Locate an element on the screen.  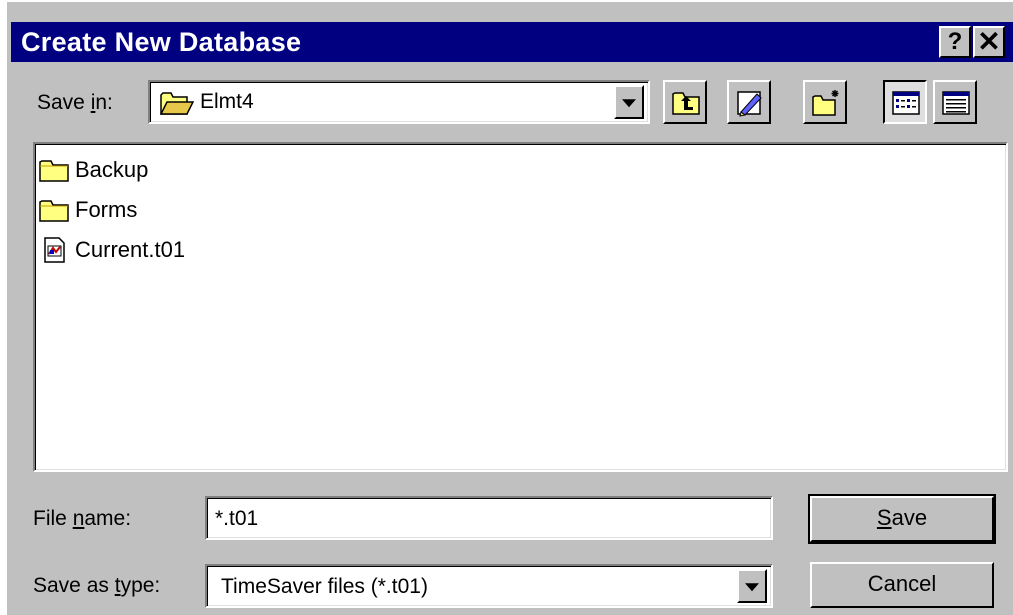
up-one-level-icon is located at coordinates (686, 103).